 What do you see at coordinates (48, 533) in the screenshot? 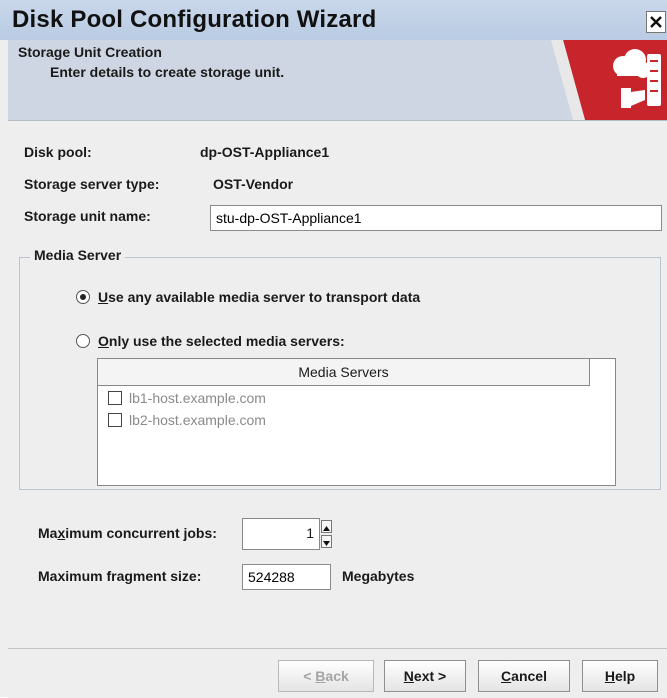
I see `max-jobs-label-a: Ma` at bounding box center [48, 533].